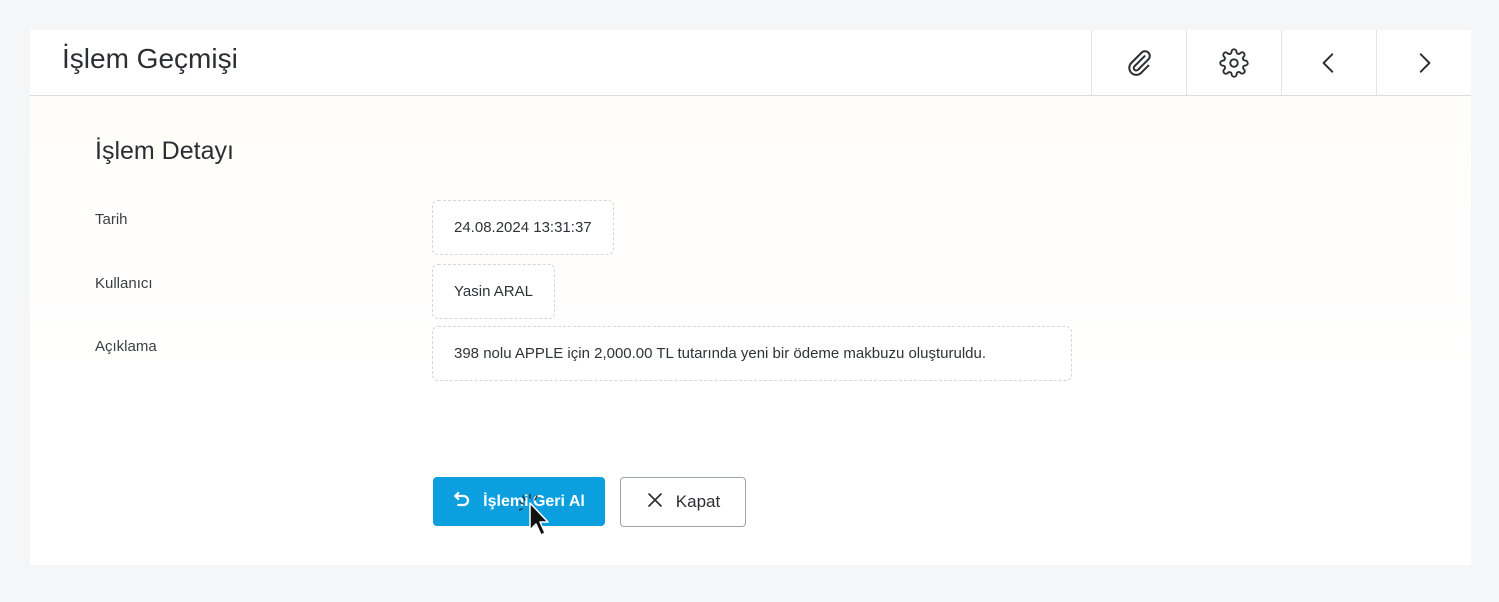 This screenshot has height=602, width=1499. Describe the element at coordinates (124, 283) in the screenshot. I see `user-label: Kullanıcı` at that location.